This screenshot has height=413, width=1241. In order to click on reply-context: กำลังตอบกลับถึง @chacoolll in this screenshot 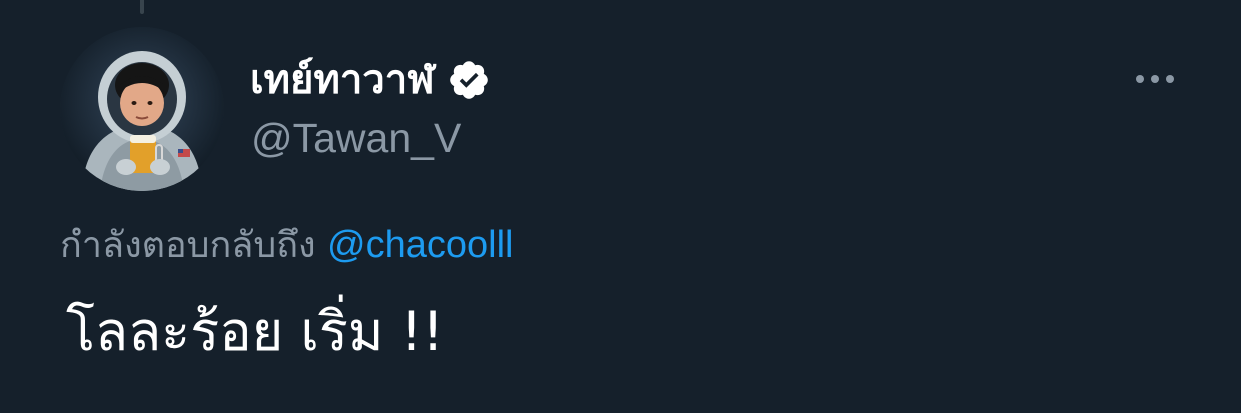, I will do `click(286, 246)`.